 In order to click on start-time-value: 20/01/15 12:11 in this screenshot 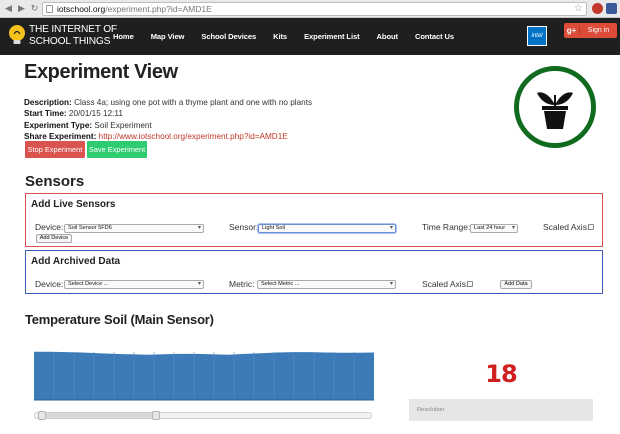, I will do `click(95, 114)`.